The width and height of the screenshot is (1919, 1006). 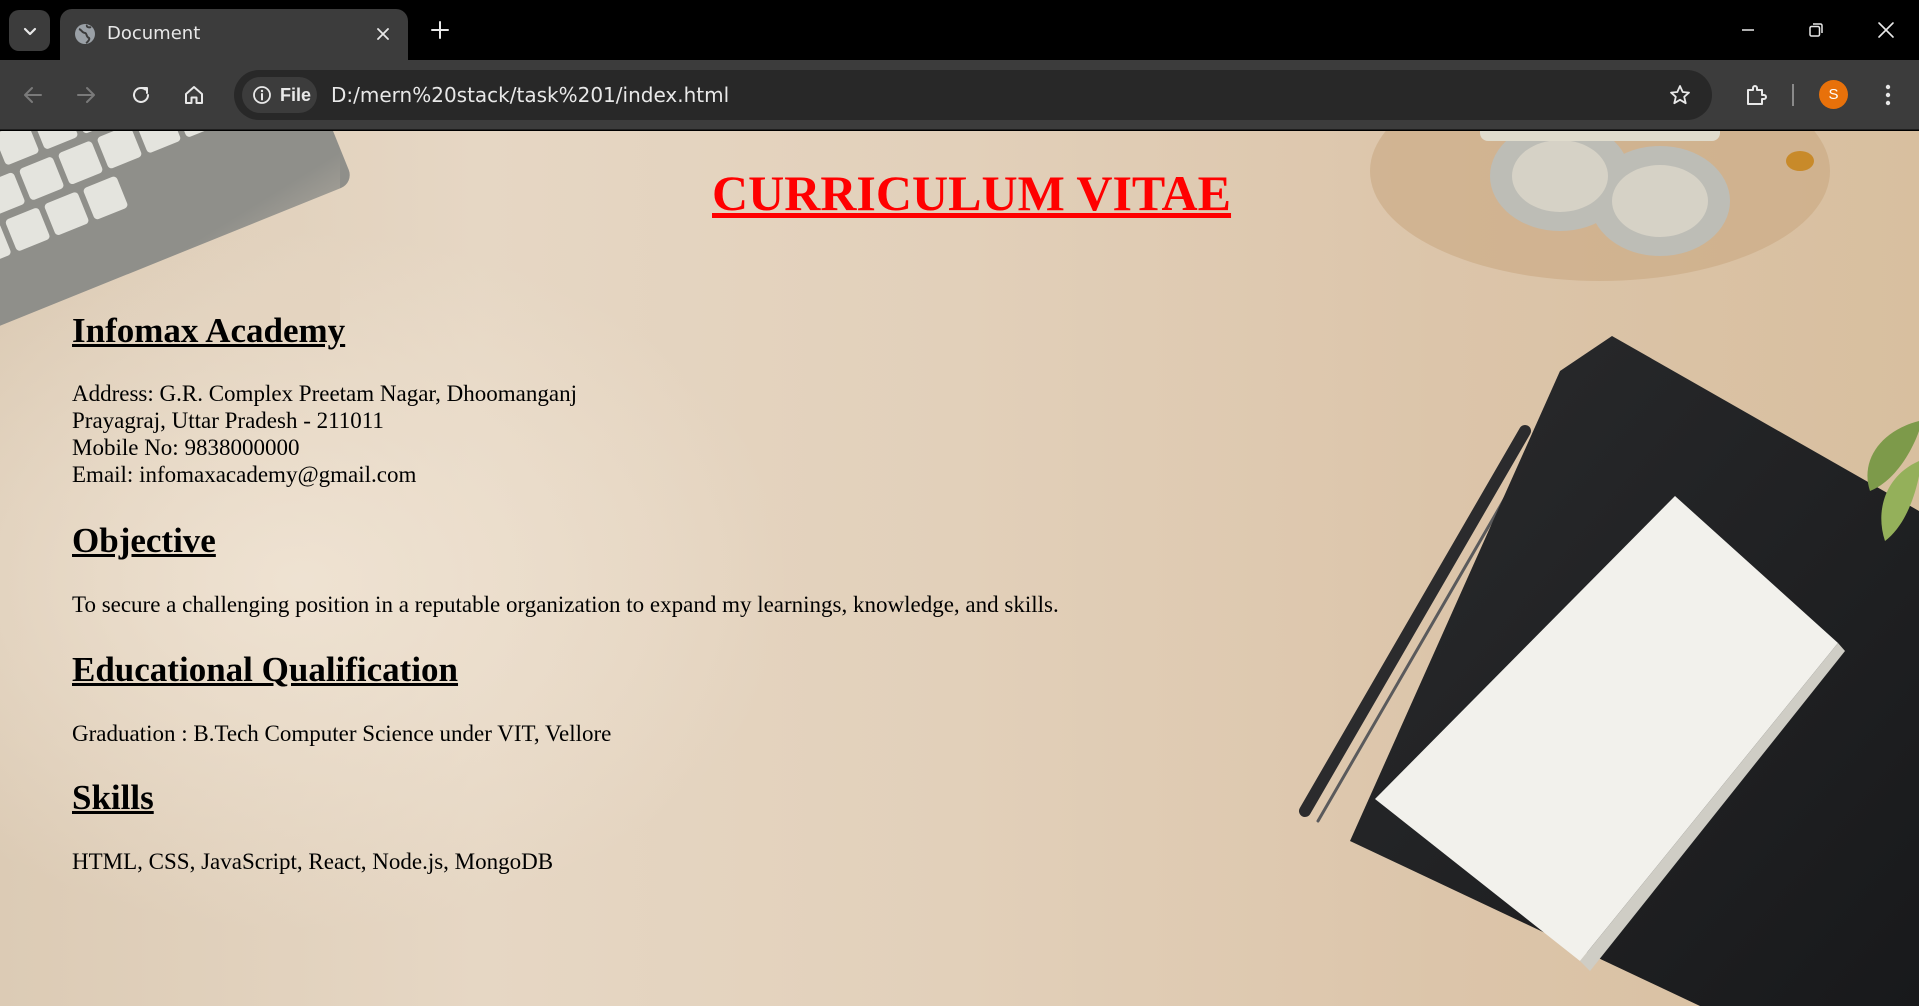 I want to click on puzzle-icon, so click(x=1757, y=95).